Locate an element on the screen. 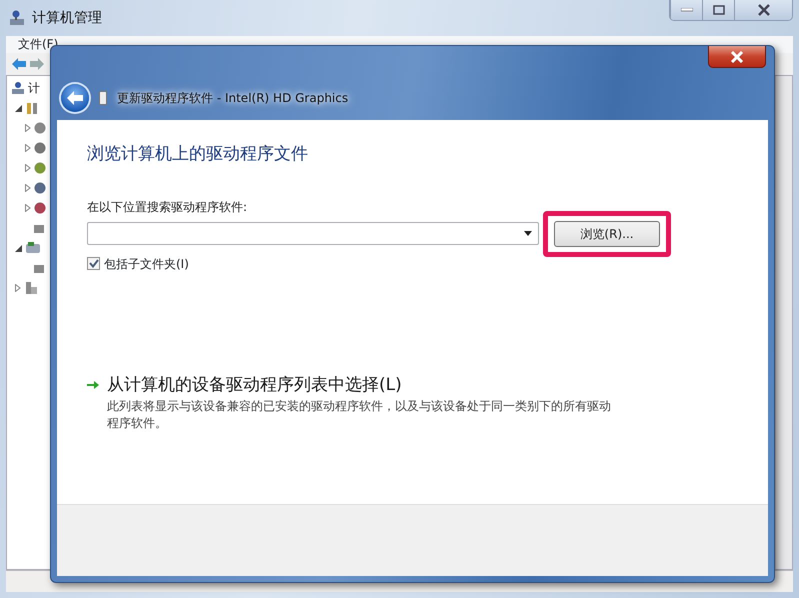 Image resolution: width=799 pixels, height=598 pixels. field-label: 在以下位置搜索驱动程序软件: is located at coordinates (167, 207).